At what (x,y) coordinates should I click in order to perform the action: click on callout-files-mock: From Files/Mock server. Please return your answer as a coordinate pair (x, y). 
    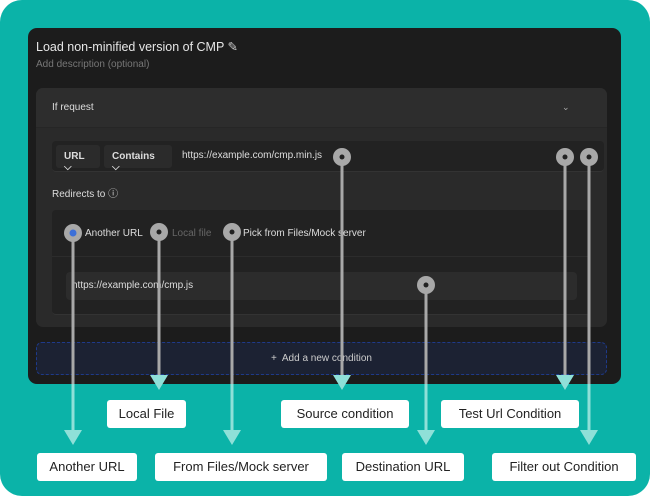
    Looking at the image, I should click on (241, 467).